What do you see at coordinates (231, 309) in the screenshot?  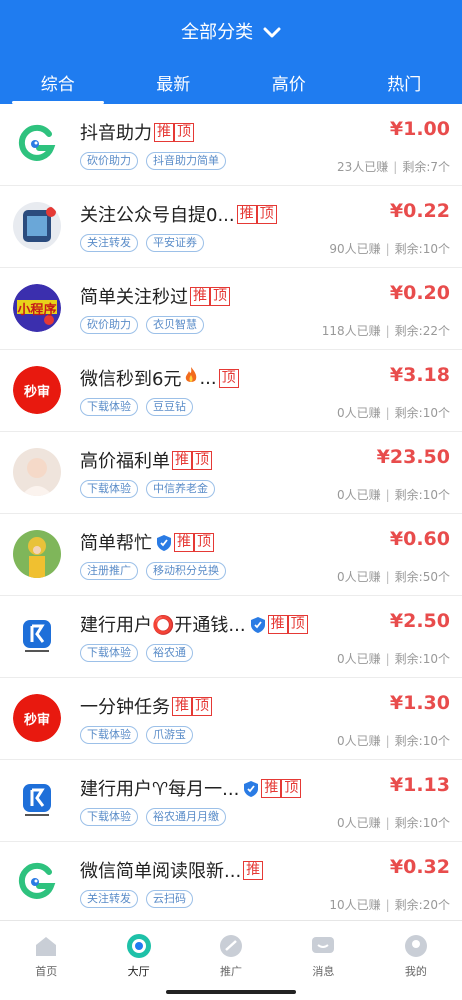 I see `task-item: 小程序 简单关注秒过推顶砍价助力 衣贝智慧 ¥0.20 118人已赚 | 剩余:22个` at bounding box center [231, 309].